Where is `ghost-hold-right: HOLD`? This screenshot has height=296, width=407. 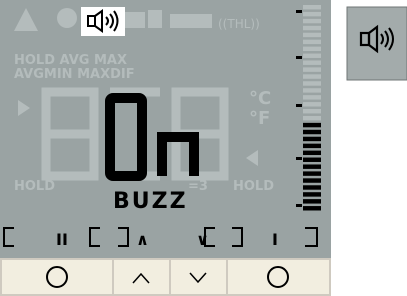
ghost-hold-right: HOLD is located at coordinates (253, 186).